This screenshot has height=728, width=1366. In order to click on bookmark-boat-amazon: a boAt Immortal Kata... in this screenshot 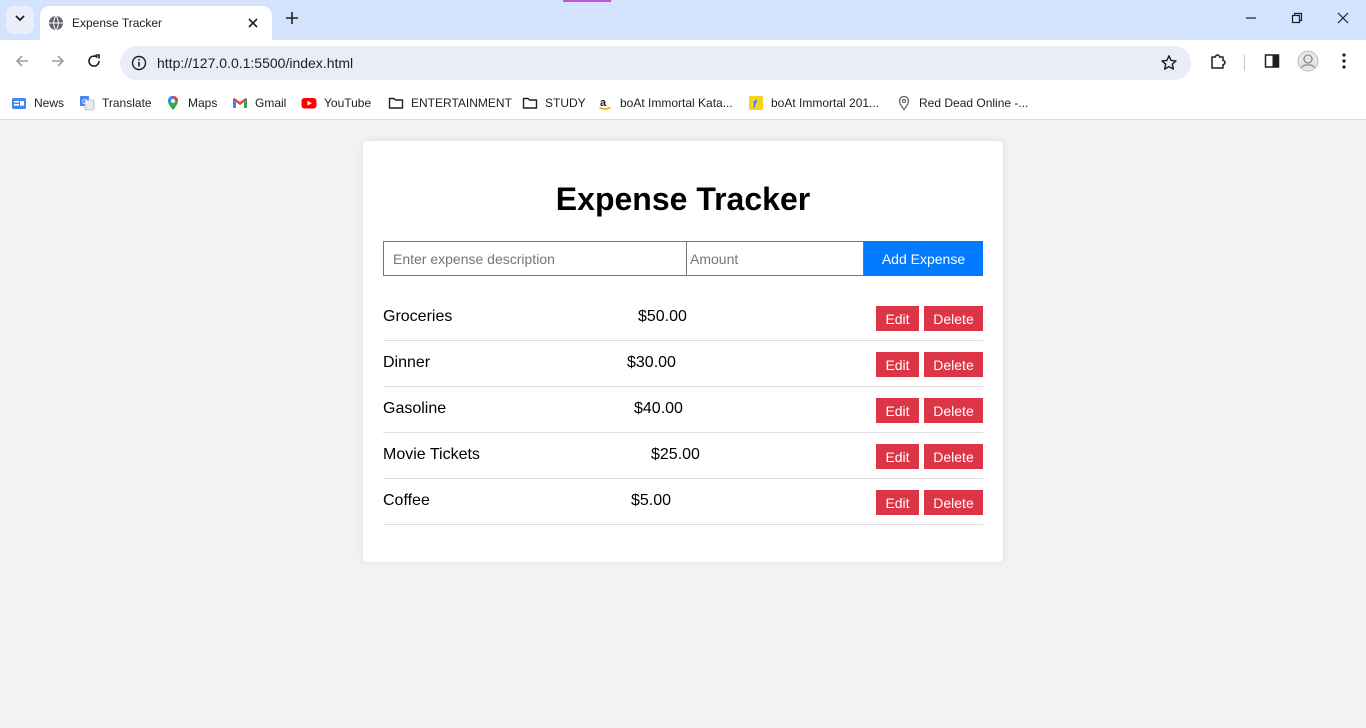, I will do `click(665, 103)`.